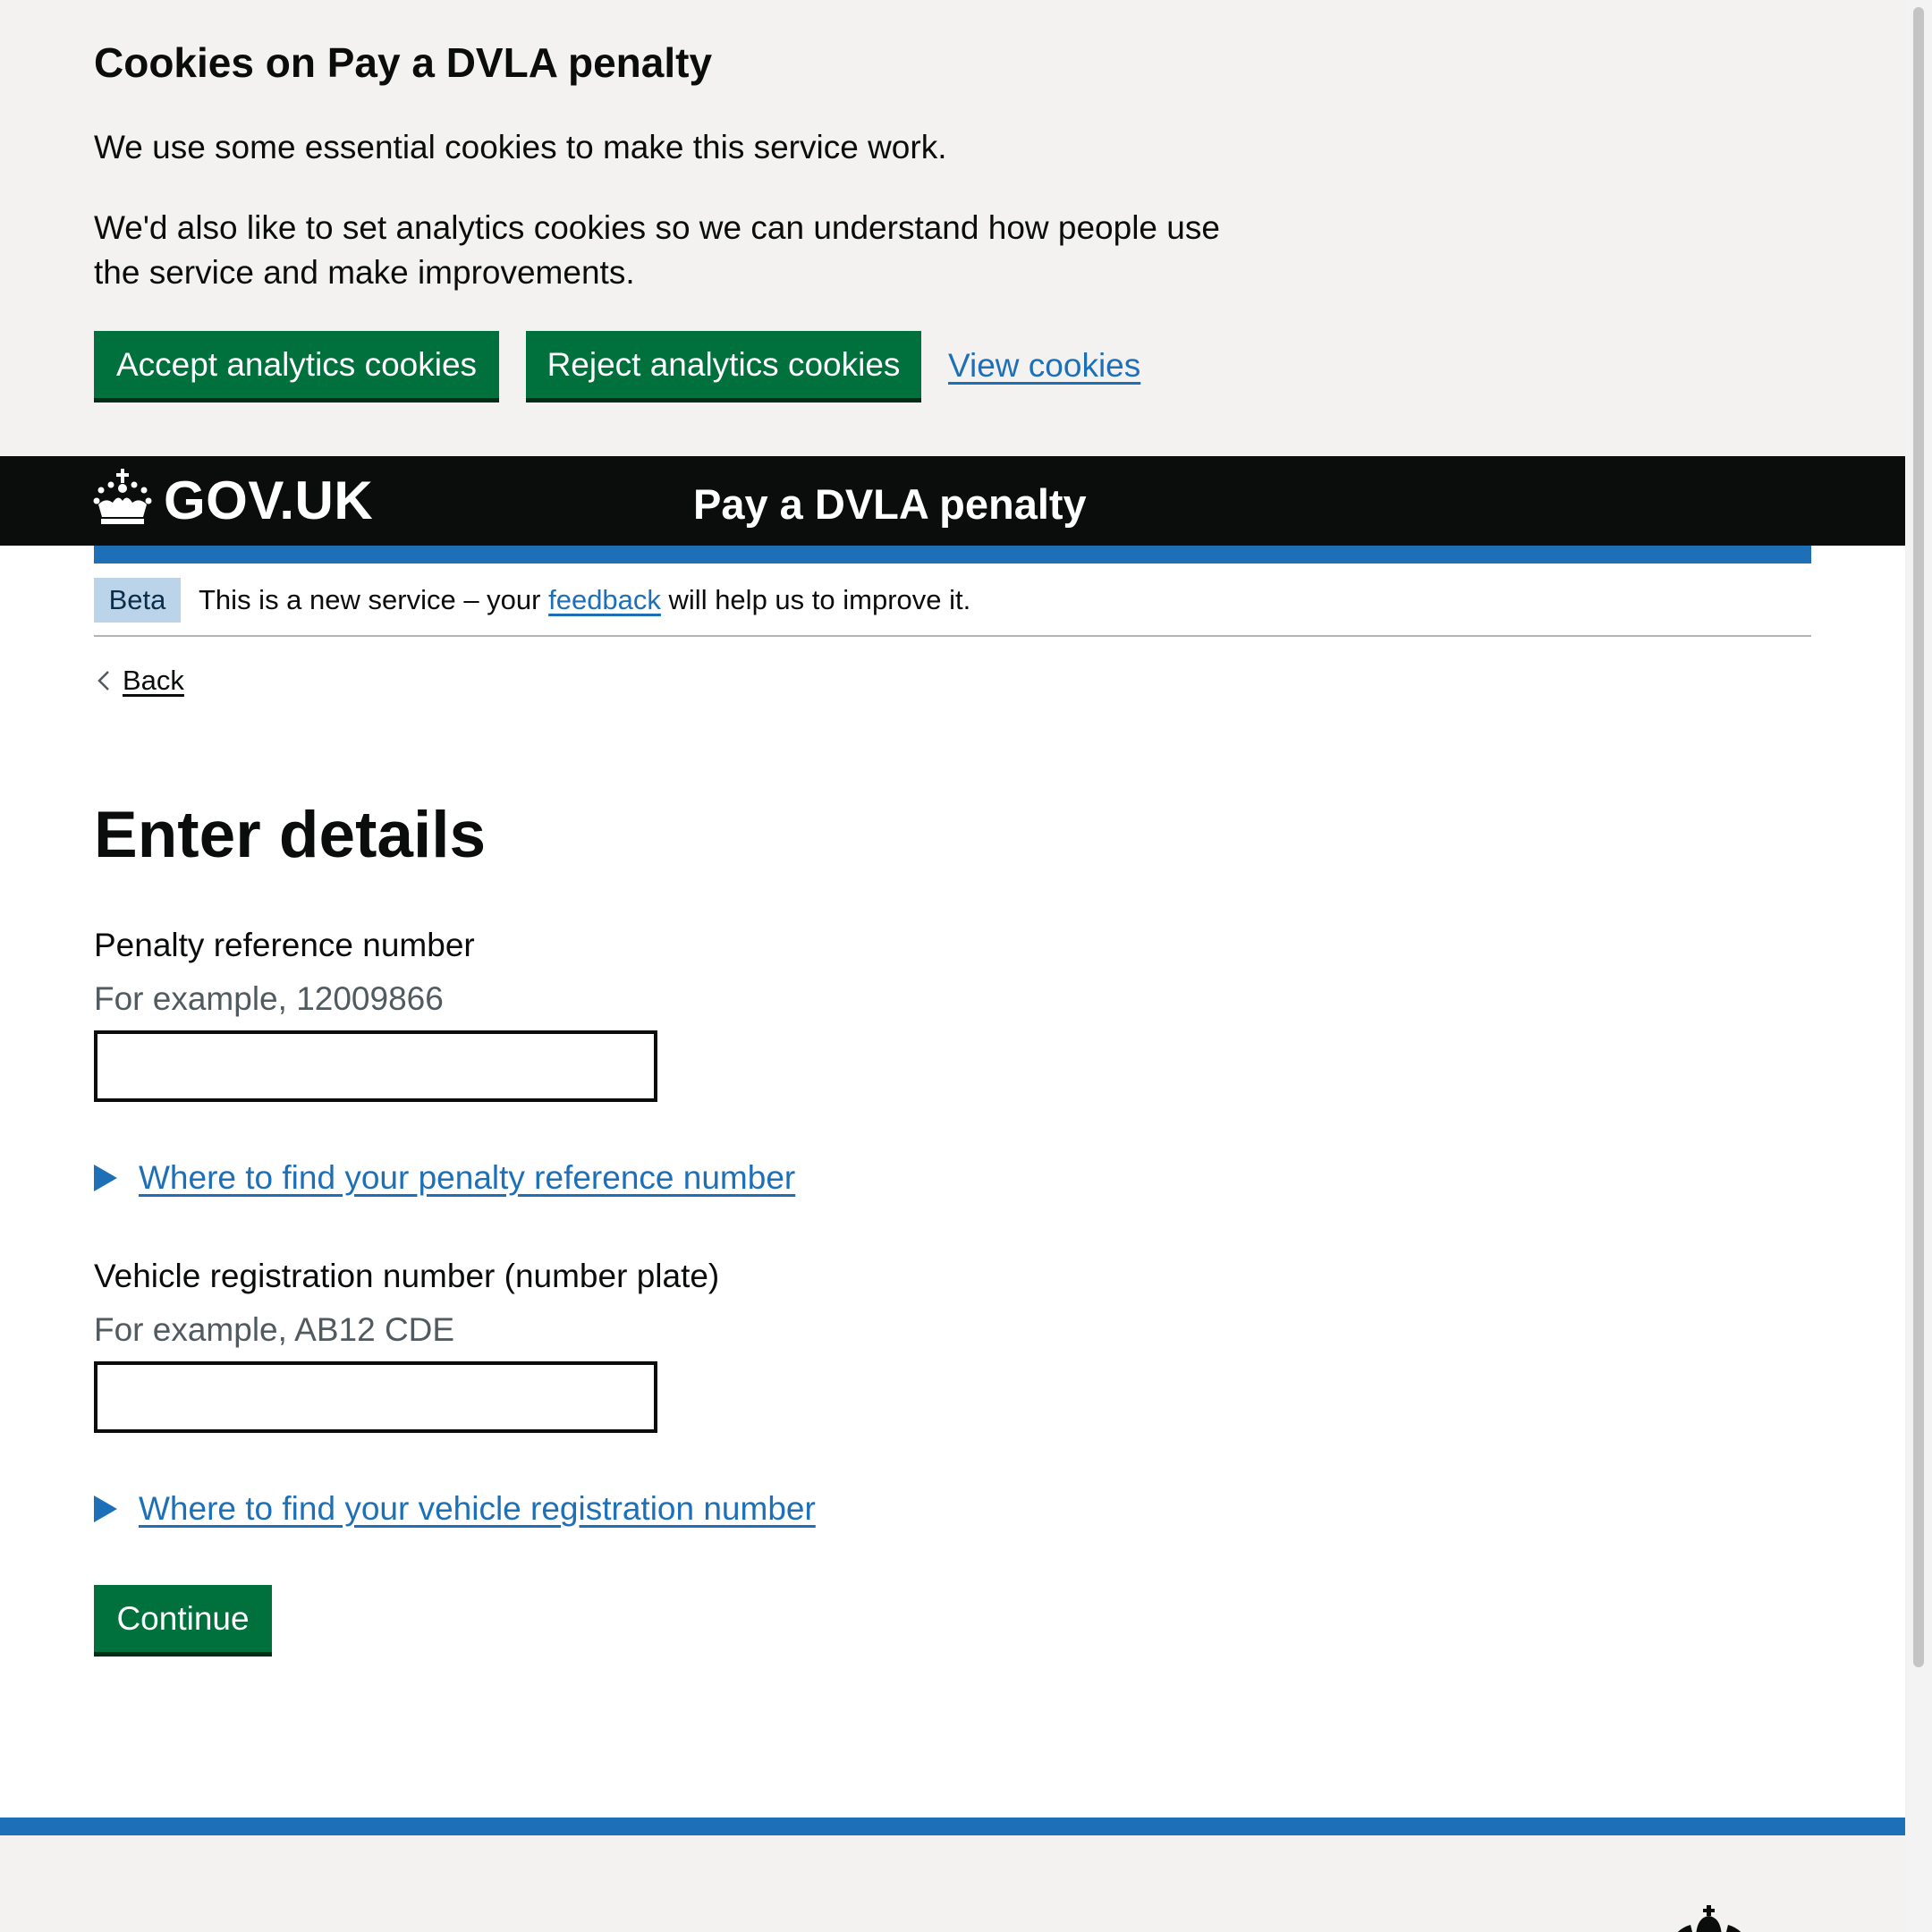 The height and width of the screenshot is (1932, 1932). What do you see at coordinates (952, 555) in the screenshot?
I see `header-blue-bar` at bounding box center [952, 555].